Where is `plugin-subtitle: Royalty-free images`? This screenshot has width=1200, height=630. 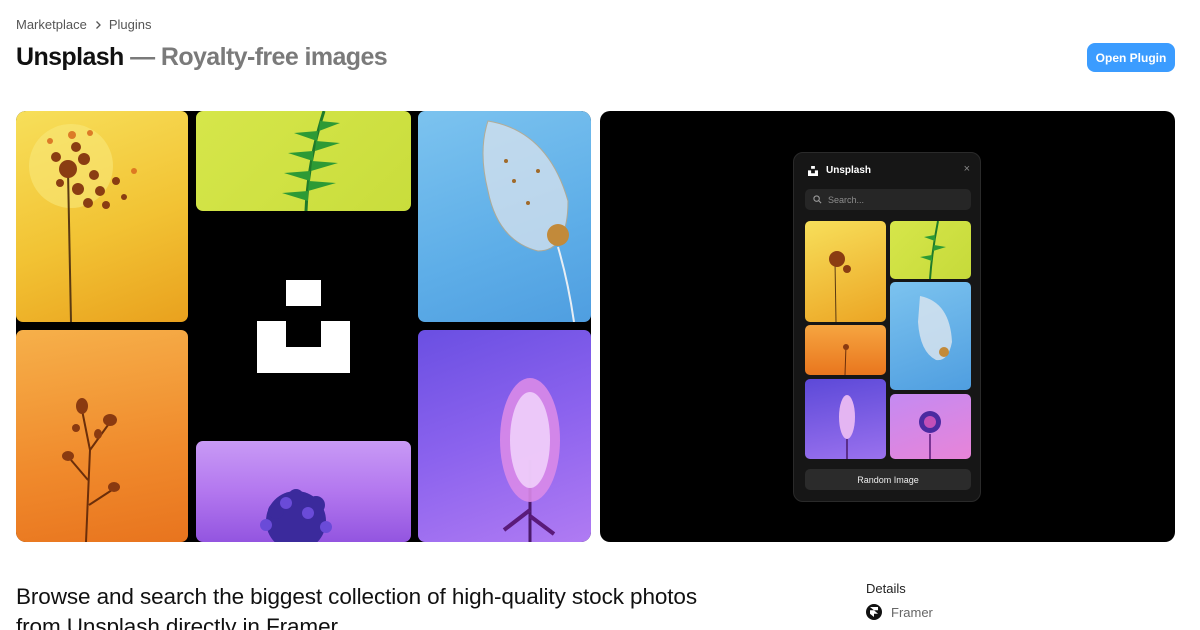 plugin-subtitle: Royalty-free images is located at coordinates (274, 57).